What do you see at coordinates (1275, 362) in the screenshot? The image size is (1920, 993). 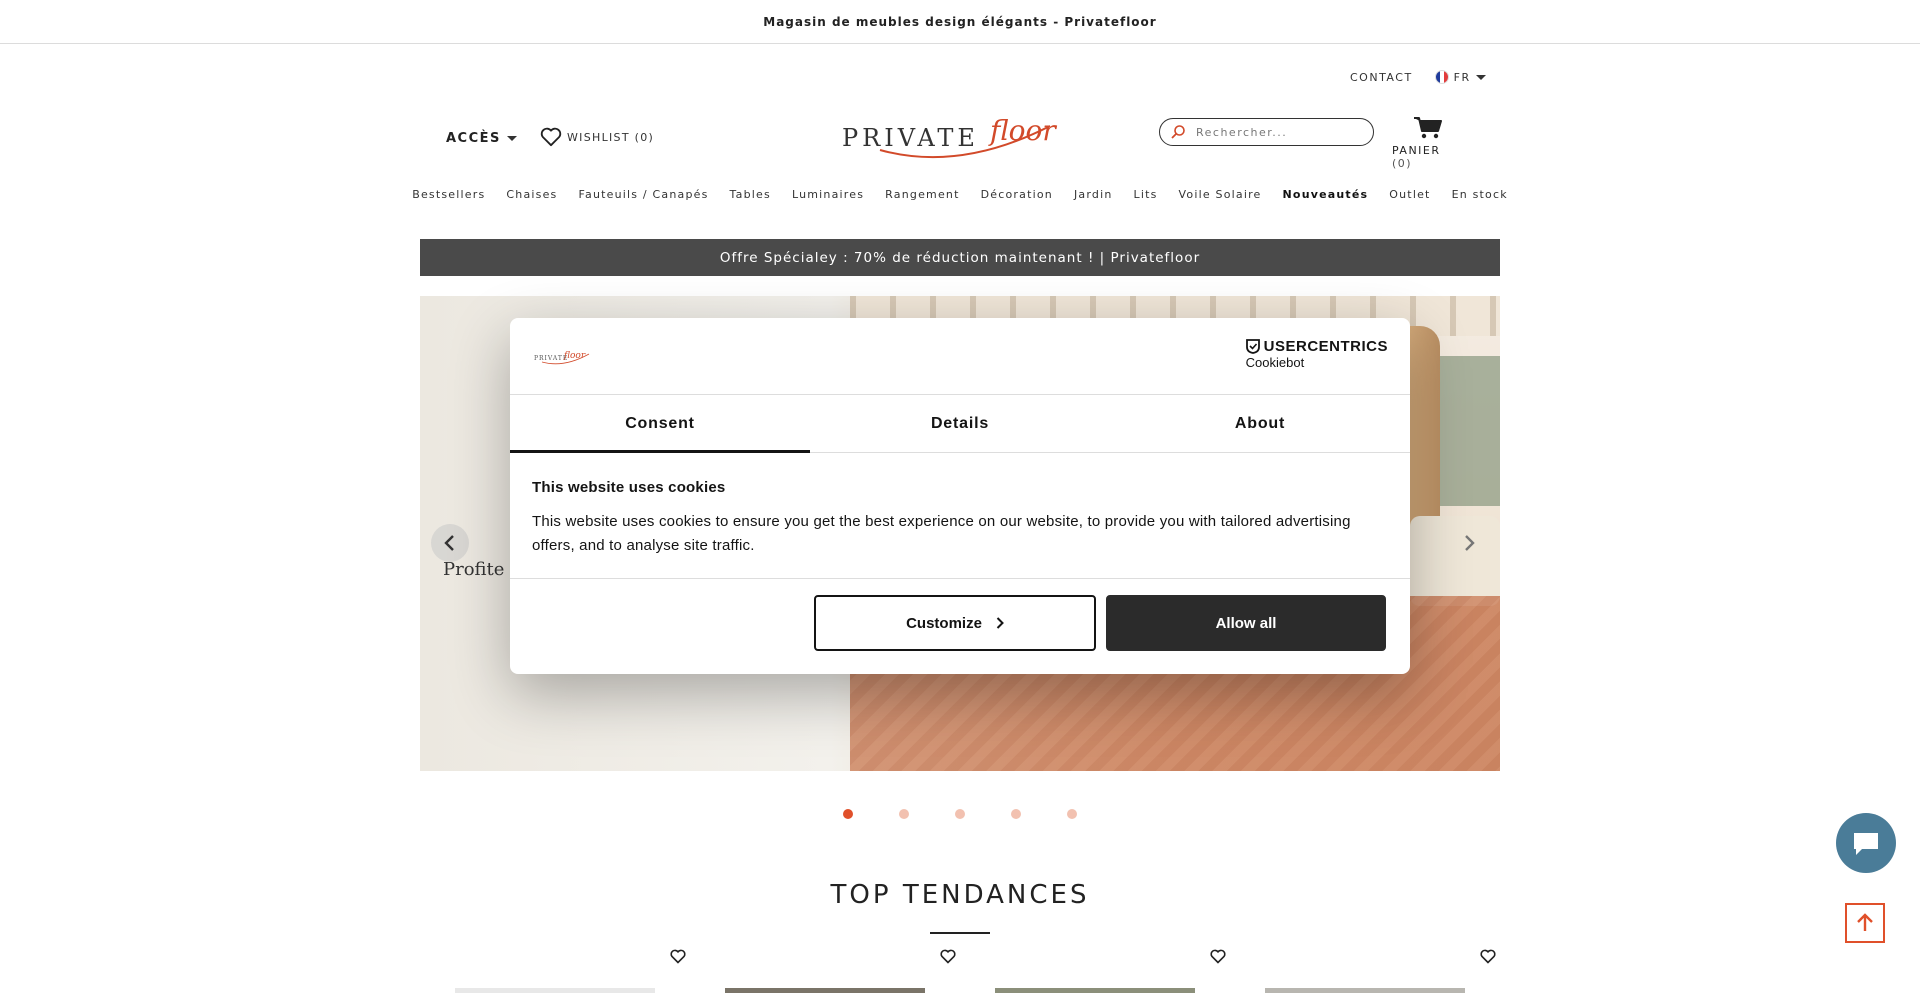 I see `cookiebot-label: Cookiebot` at bounding box center [1275, 362].